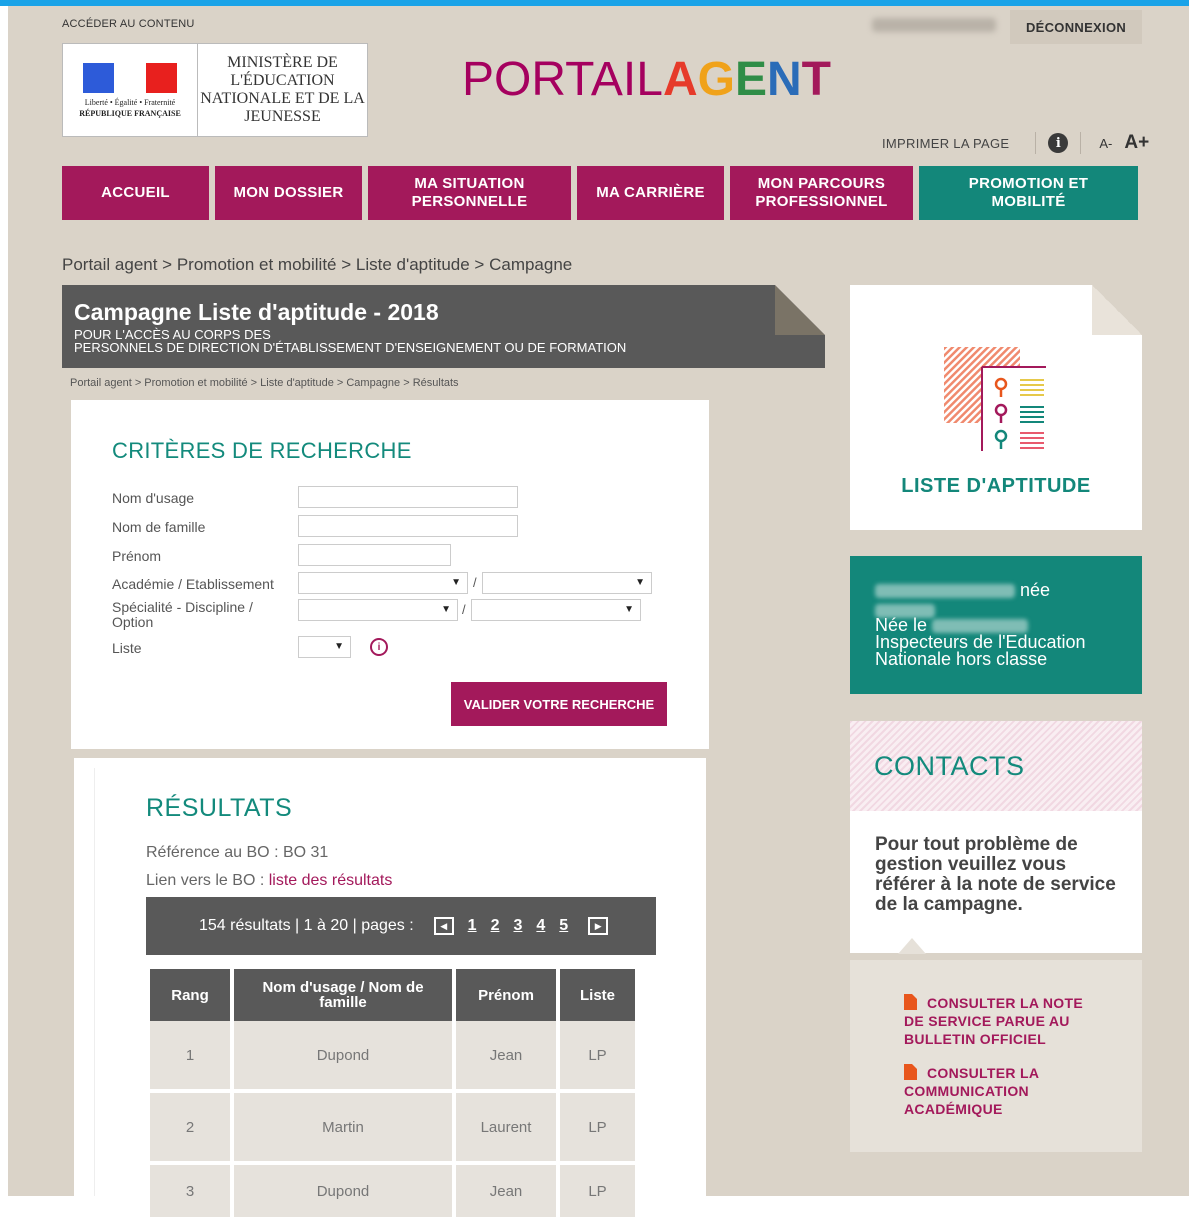 This screenshot has width=1189, height=1221. I want to click on nav-promotion-et-mobilite: PROMOTION ET MOBILITÉ, so click(1028, 193).